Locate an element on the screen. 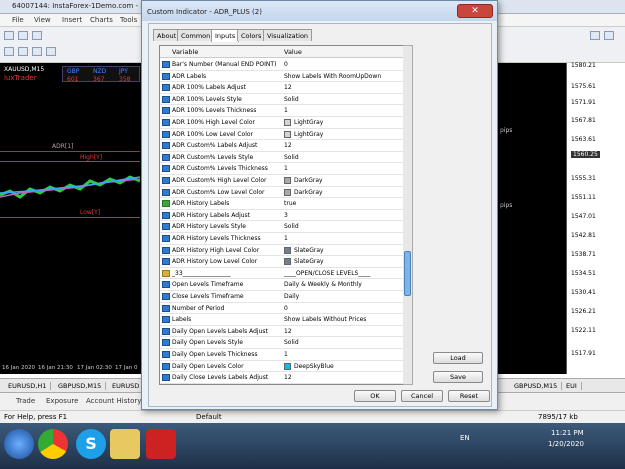  input-row: ADR History Labels true is located at coordinates (286, 204).